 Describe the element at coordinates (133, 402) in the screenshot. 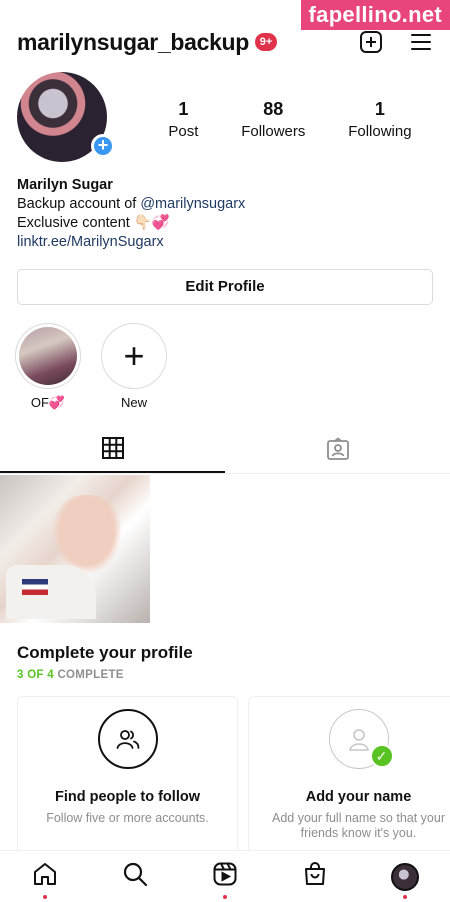

I see `highlight-label: New` at that location.